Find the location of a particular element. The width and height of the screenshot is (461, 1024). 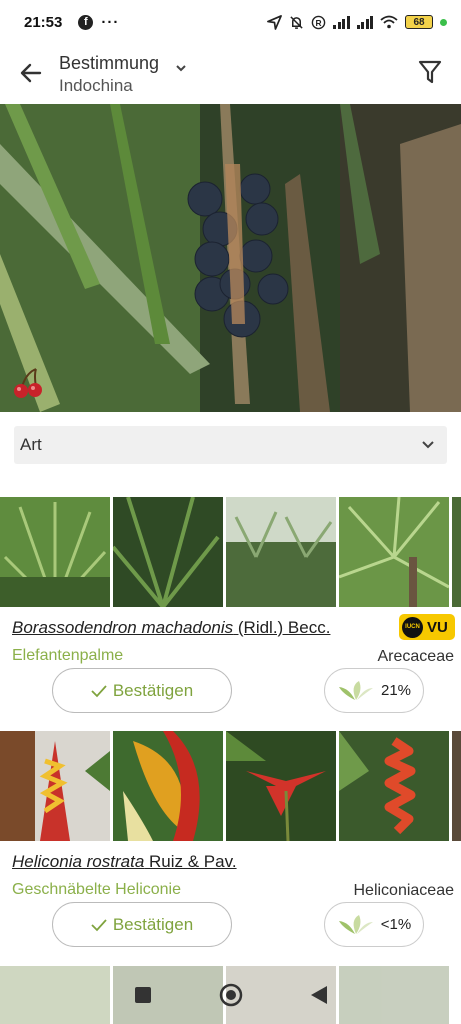

battery-level: 68 is located at coordinates (419, 22).